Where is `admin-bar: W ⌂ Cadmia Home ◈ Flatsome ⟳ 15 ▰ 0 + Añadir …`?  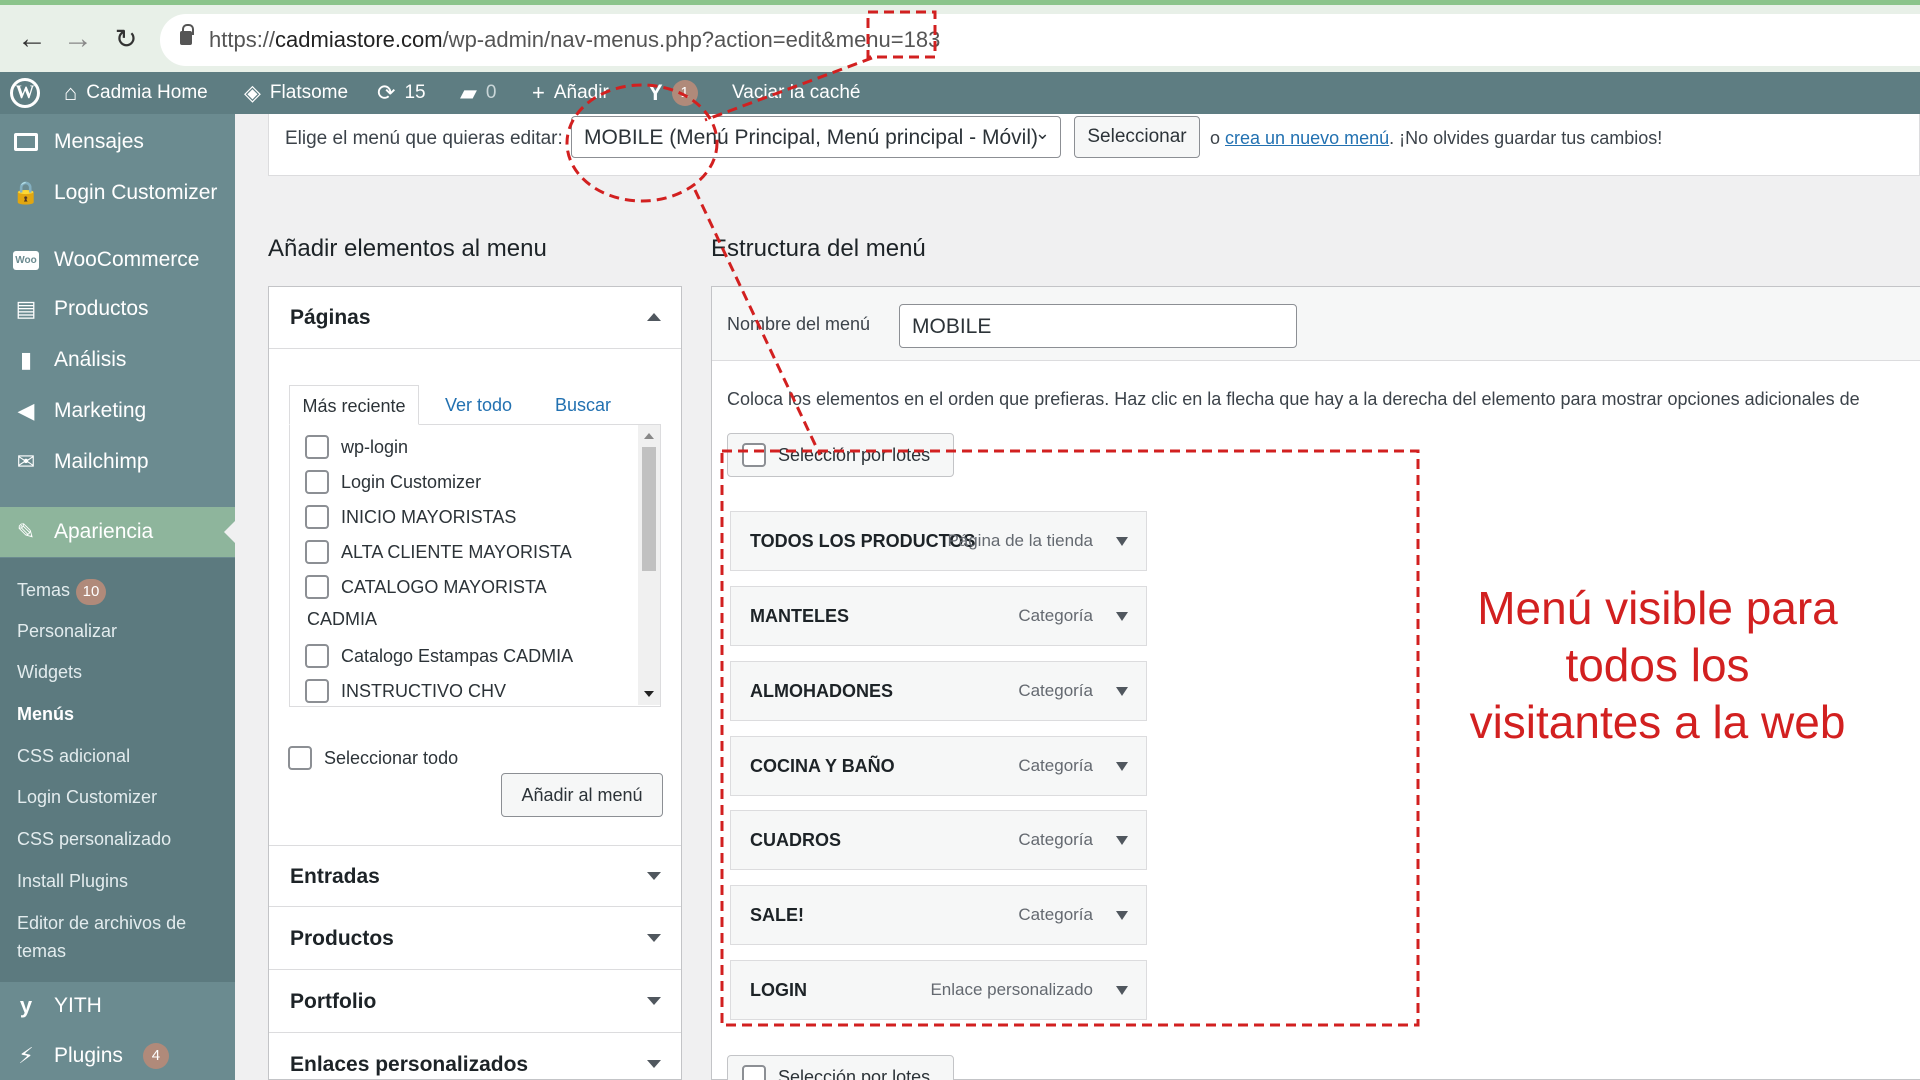
admin-bar: W ⌂ Cadmia Home ◈ Flatsome ⟳ 15 ▰ 0 + Añadir … is located at coordinates (960, 93).